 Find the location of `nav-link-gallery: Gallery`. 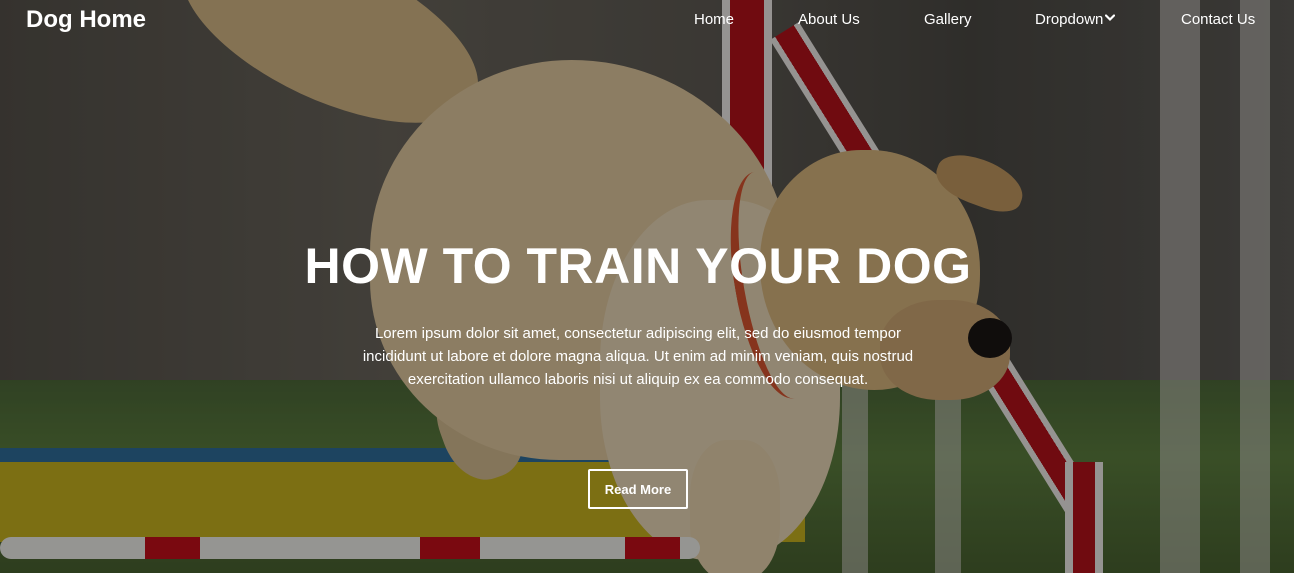

nav-link-gallery: Gallery is located at coordinates (948, 20).